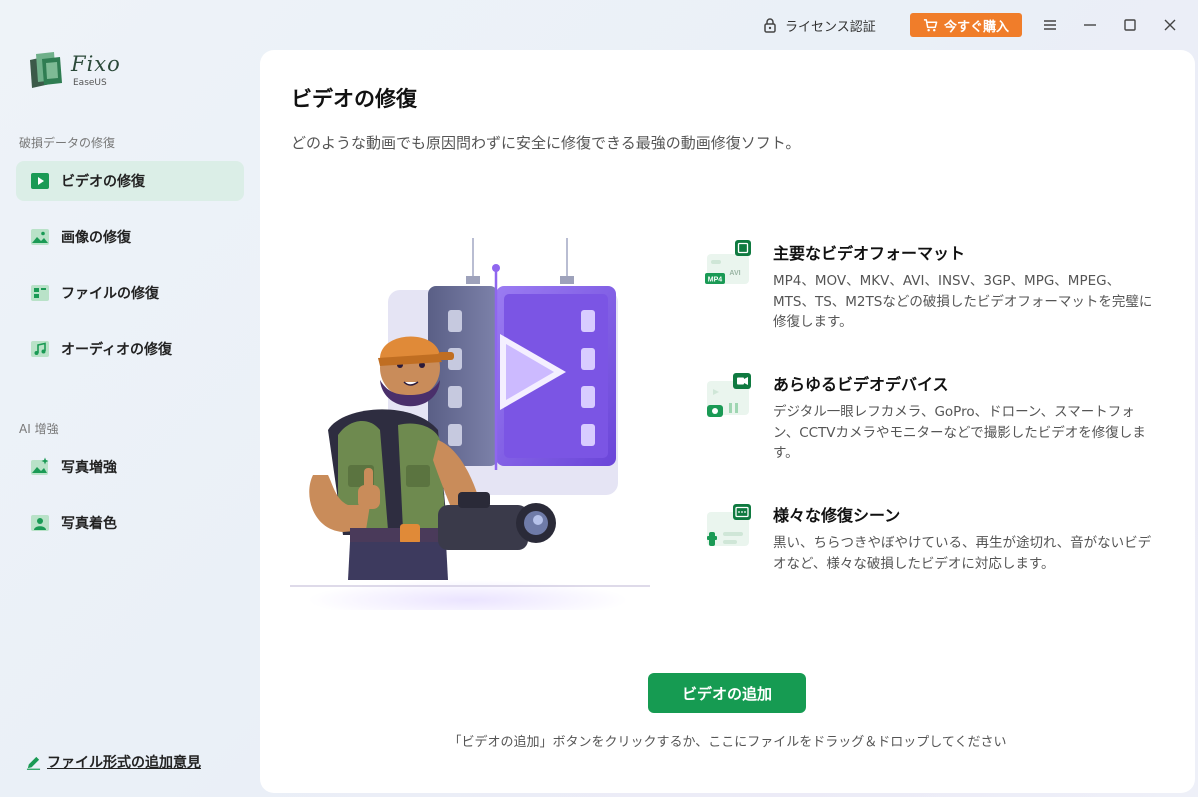 This screenshot has height=797, width=1198. I want to click on close-icon, so click(1170, 25).